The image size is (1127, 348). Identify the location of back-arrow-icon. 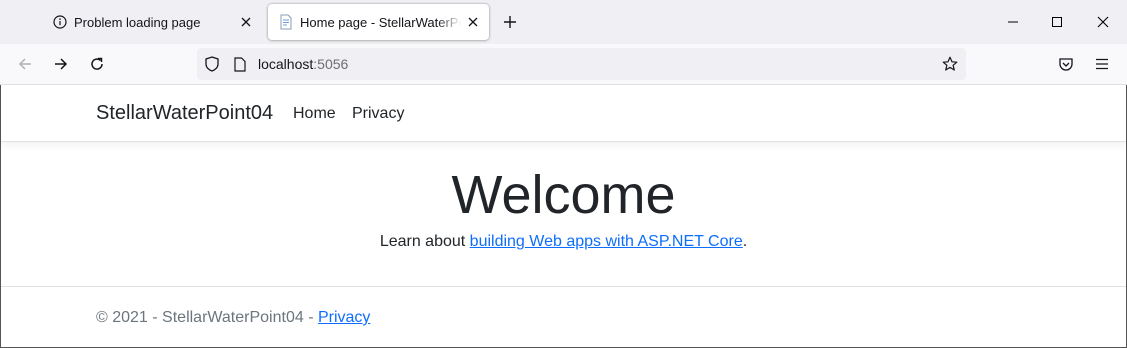
(25, 64).